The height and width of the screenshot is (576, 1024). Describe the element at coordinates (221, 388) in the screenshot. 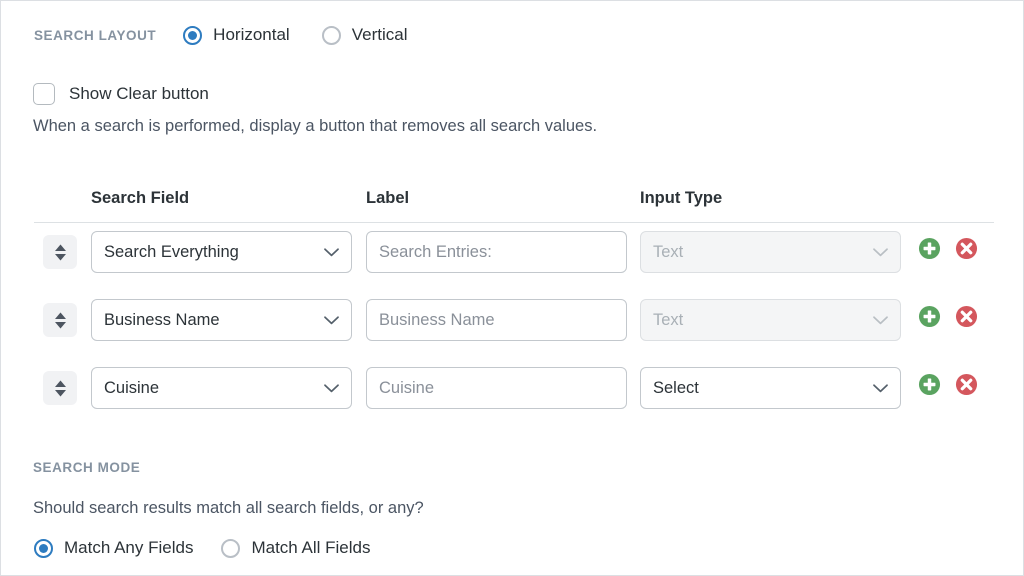

I see `select-search-field: Cuisine` at that location.